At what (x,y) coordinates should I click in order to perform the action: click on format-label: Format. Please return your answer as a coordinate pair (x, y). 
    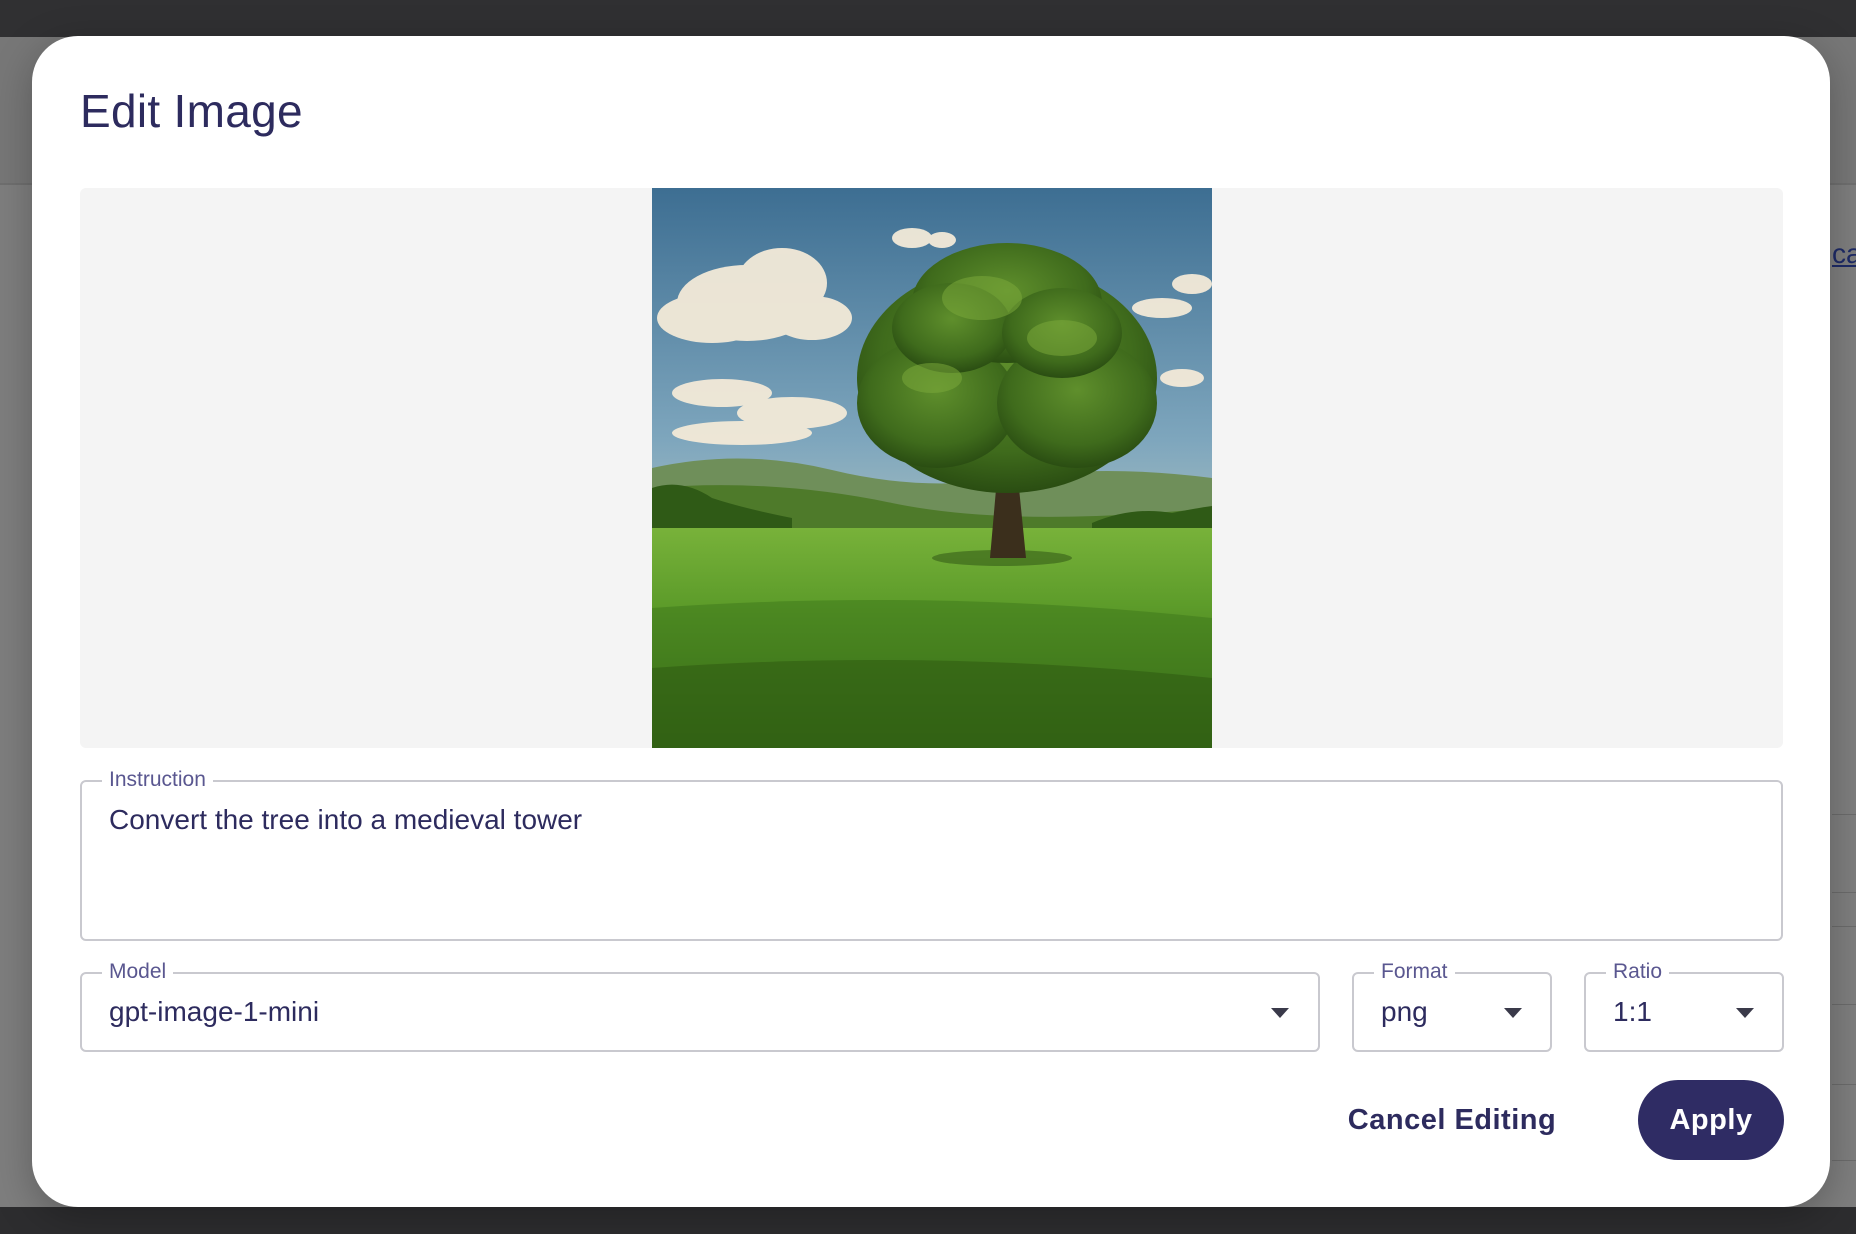
    Looking at the image, I should click on (1414, 972).